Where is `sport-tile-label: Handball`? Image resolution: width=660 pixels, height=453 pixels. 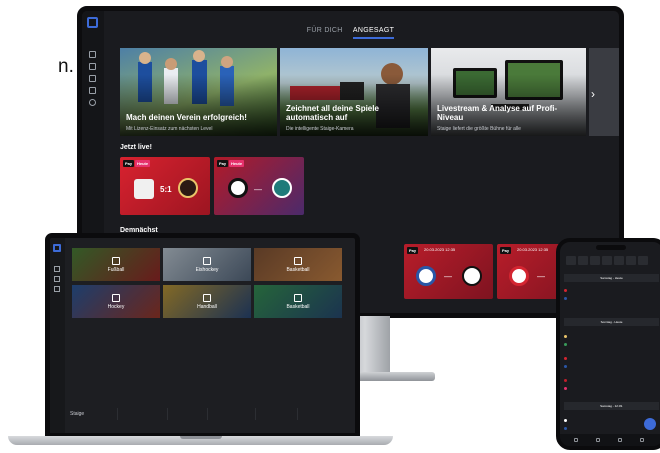
sport-tile-label: Handball is located at coordinates (207, 307).